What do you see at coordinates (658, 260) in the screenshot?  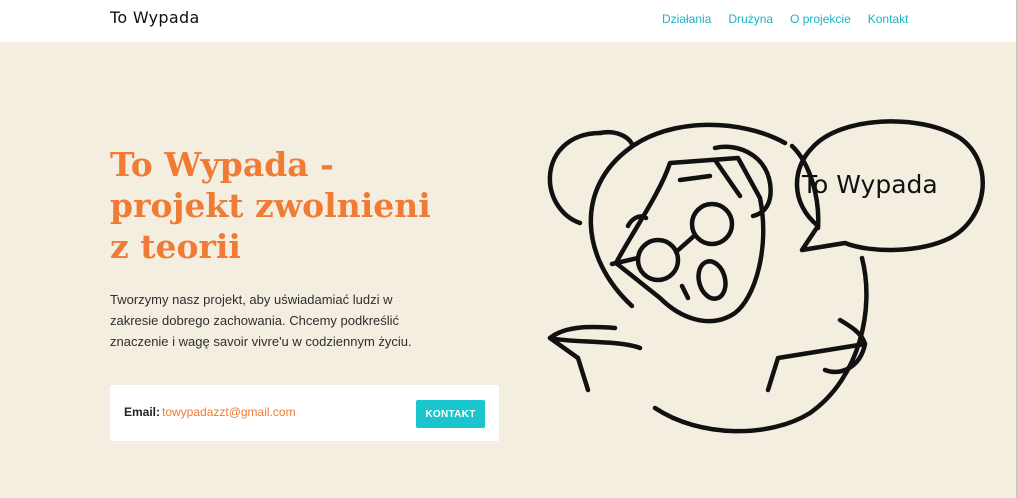 I see `glasses-lens-left` at bounding box center [658, 260].